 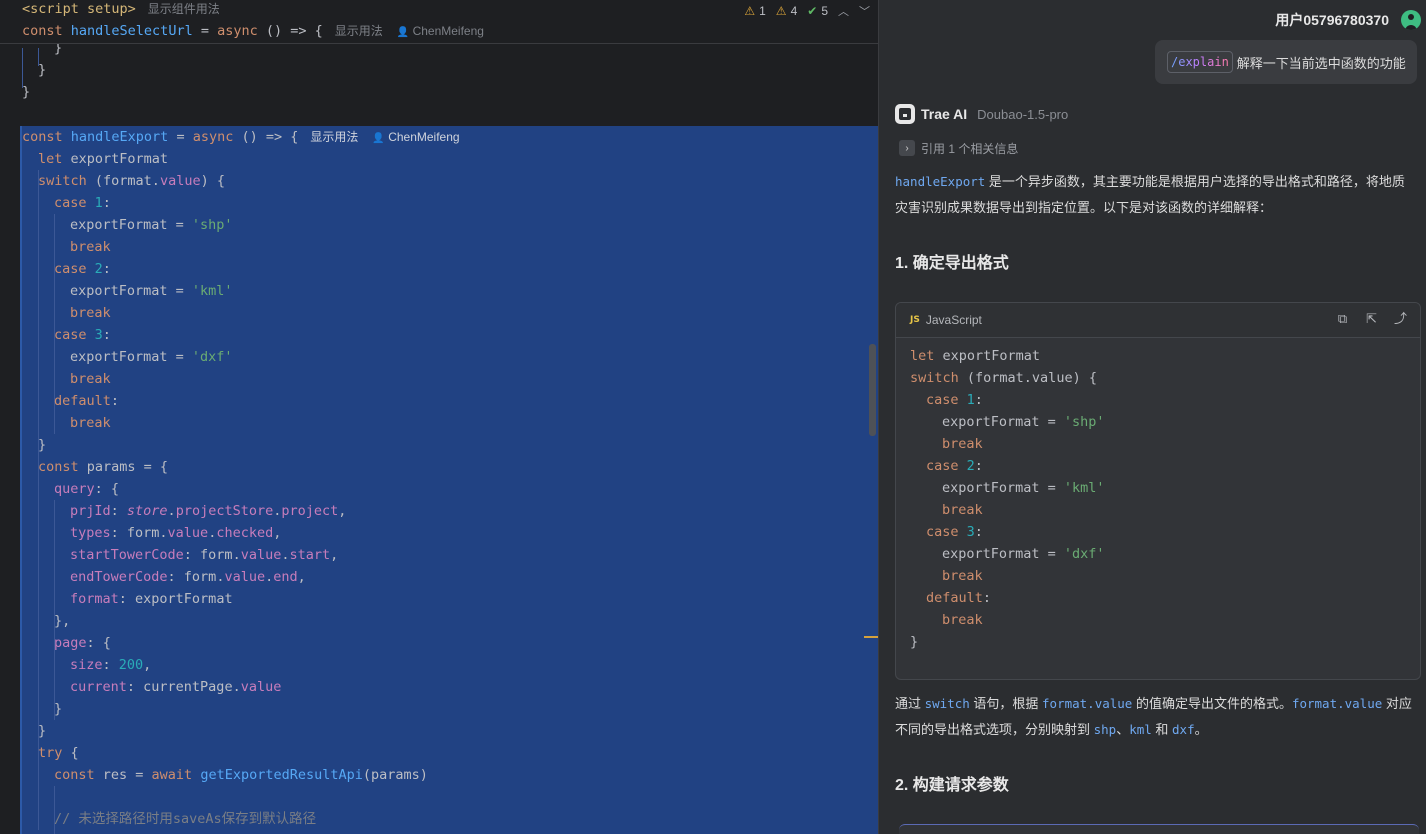 I want to click on code-line: endTowerCode: form.value.end,, so click(x=188, y=577).